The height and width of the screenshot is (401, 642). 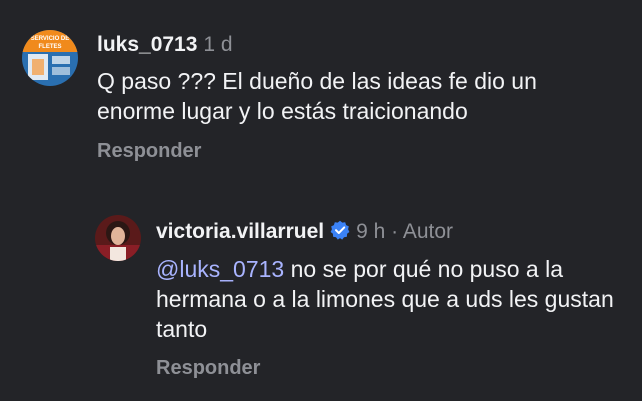 I want to click on timestamp: 9 h, so click(x=371, y=231).